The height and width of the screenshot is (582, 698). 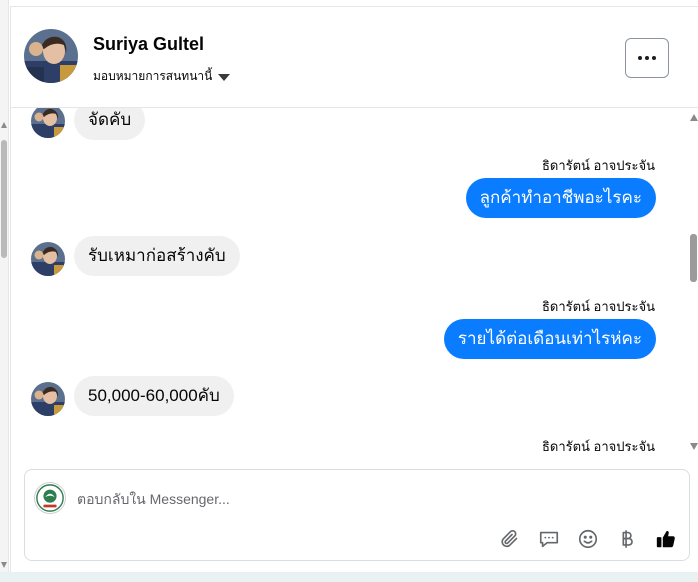 I want to click on bottom-strip, so click(x=349, y=577).